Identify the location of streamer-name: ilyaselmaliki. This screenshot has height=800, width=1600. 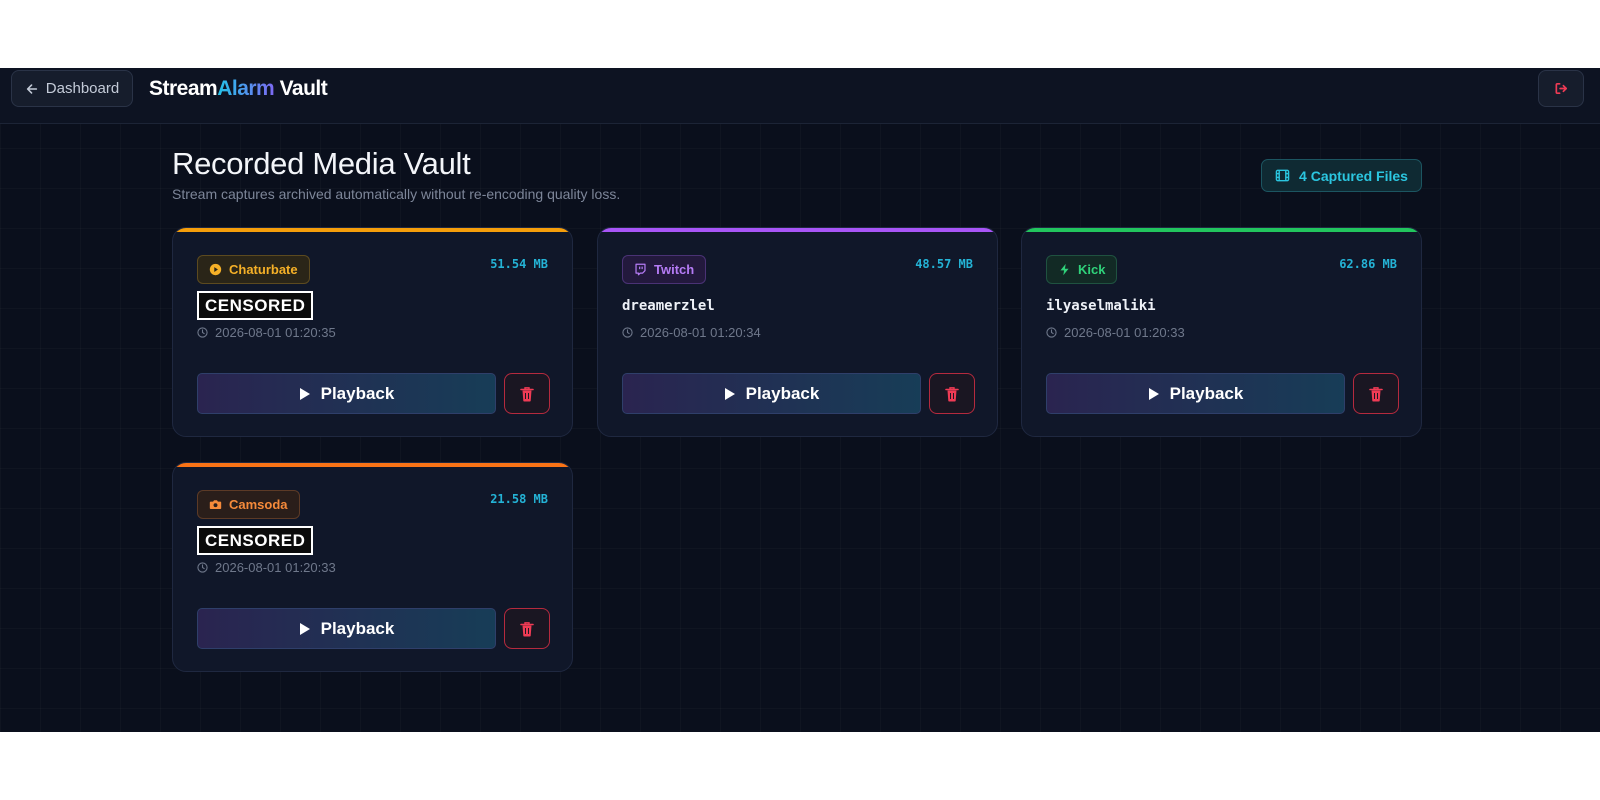
(1101, 306).